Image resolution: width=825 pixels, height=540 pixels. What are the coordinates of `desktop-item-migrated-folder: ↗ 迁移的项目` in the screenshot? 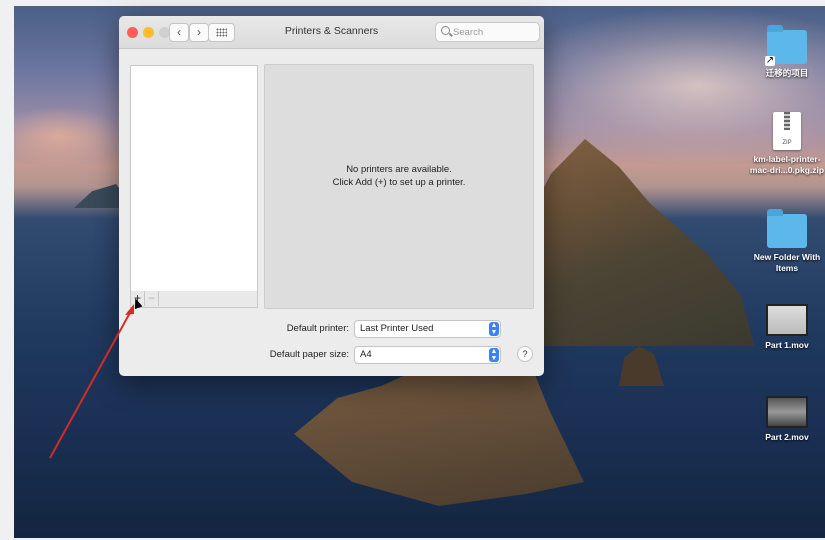 It's located at (786, 52).